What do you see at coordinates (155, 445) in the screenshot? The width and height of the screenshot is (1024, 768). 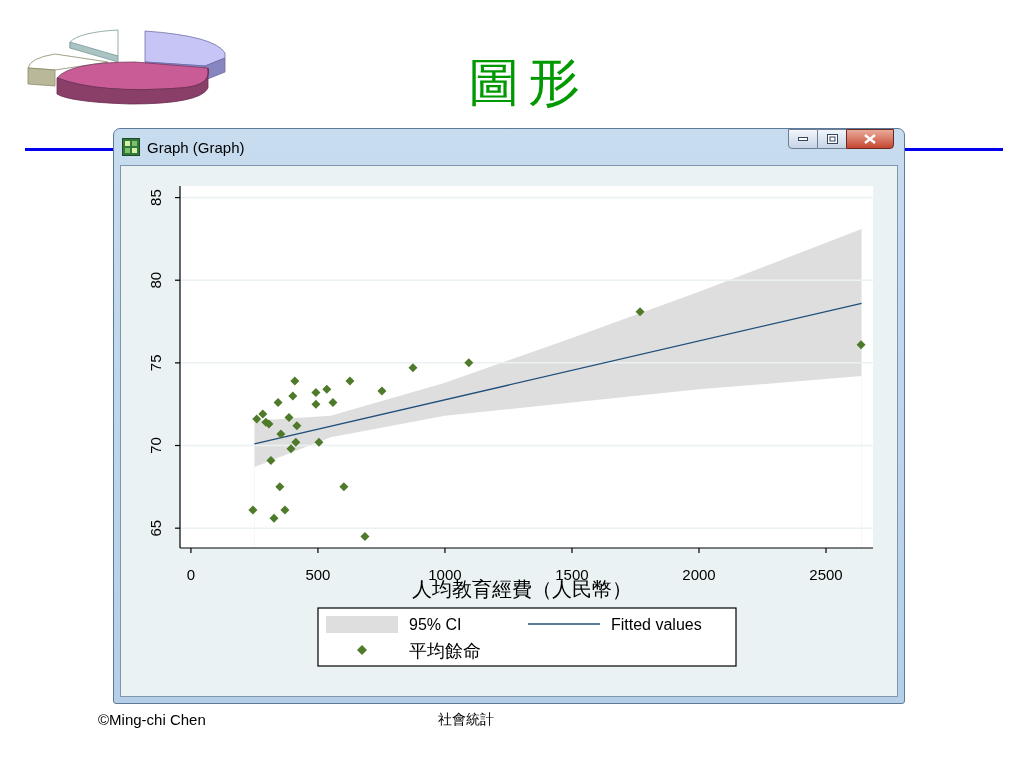 I see `axis-tick-label: 70` at bounding box center [155, 445].